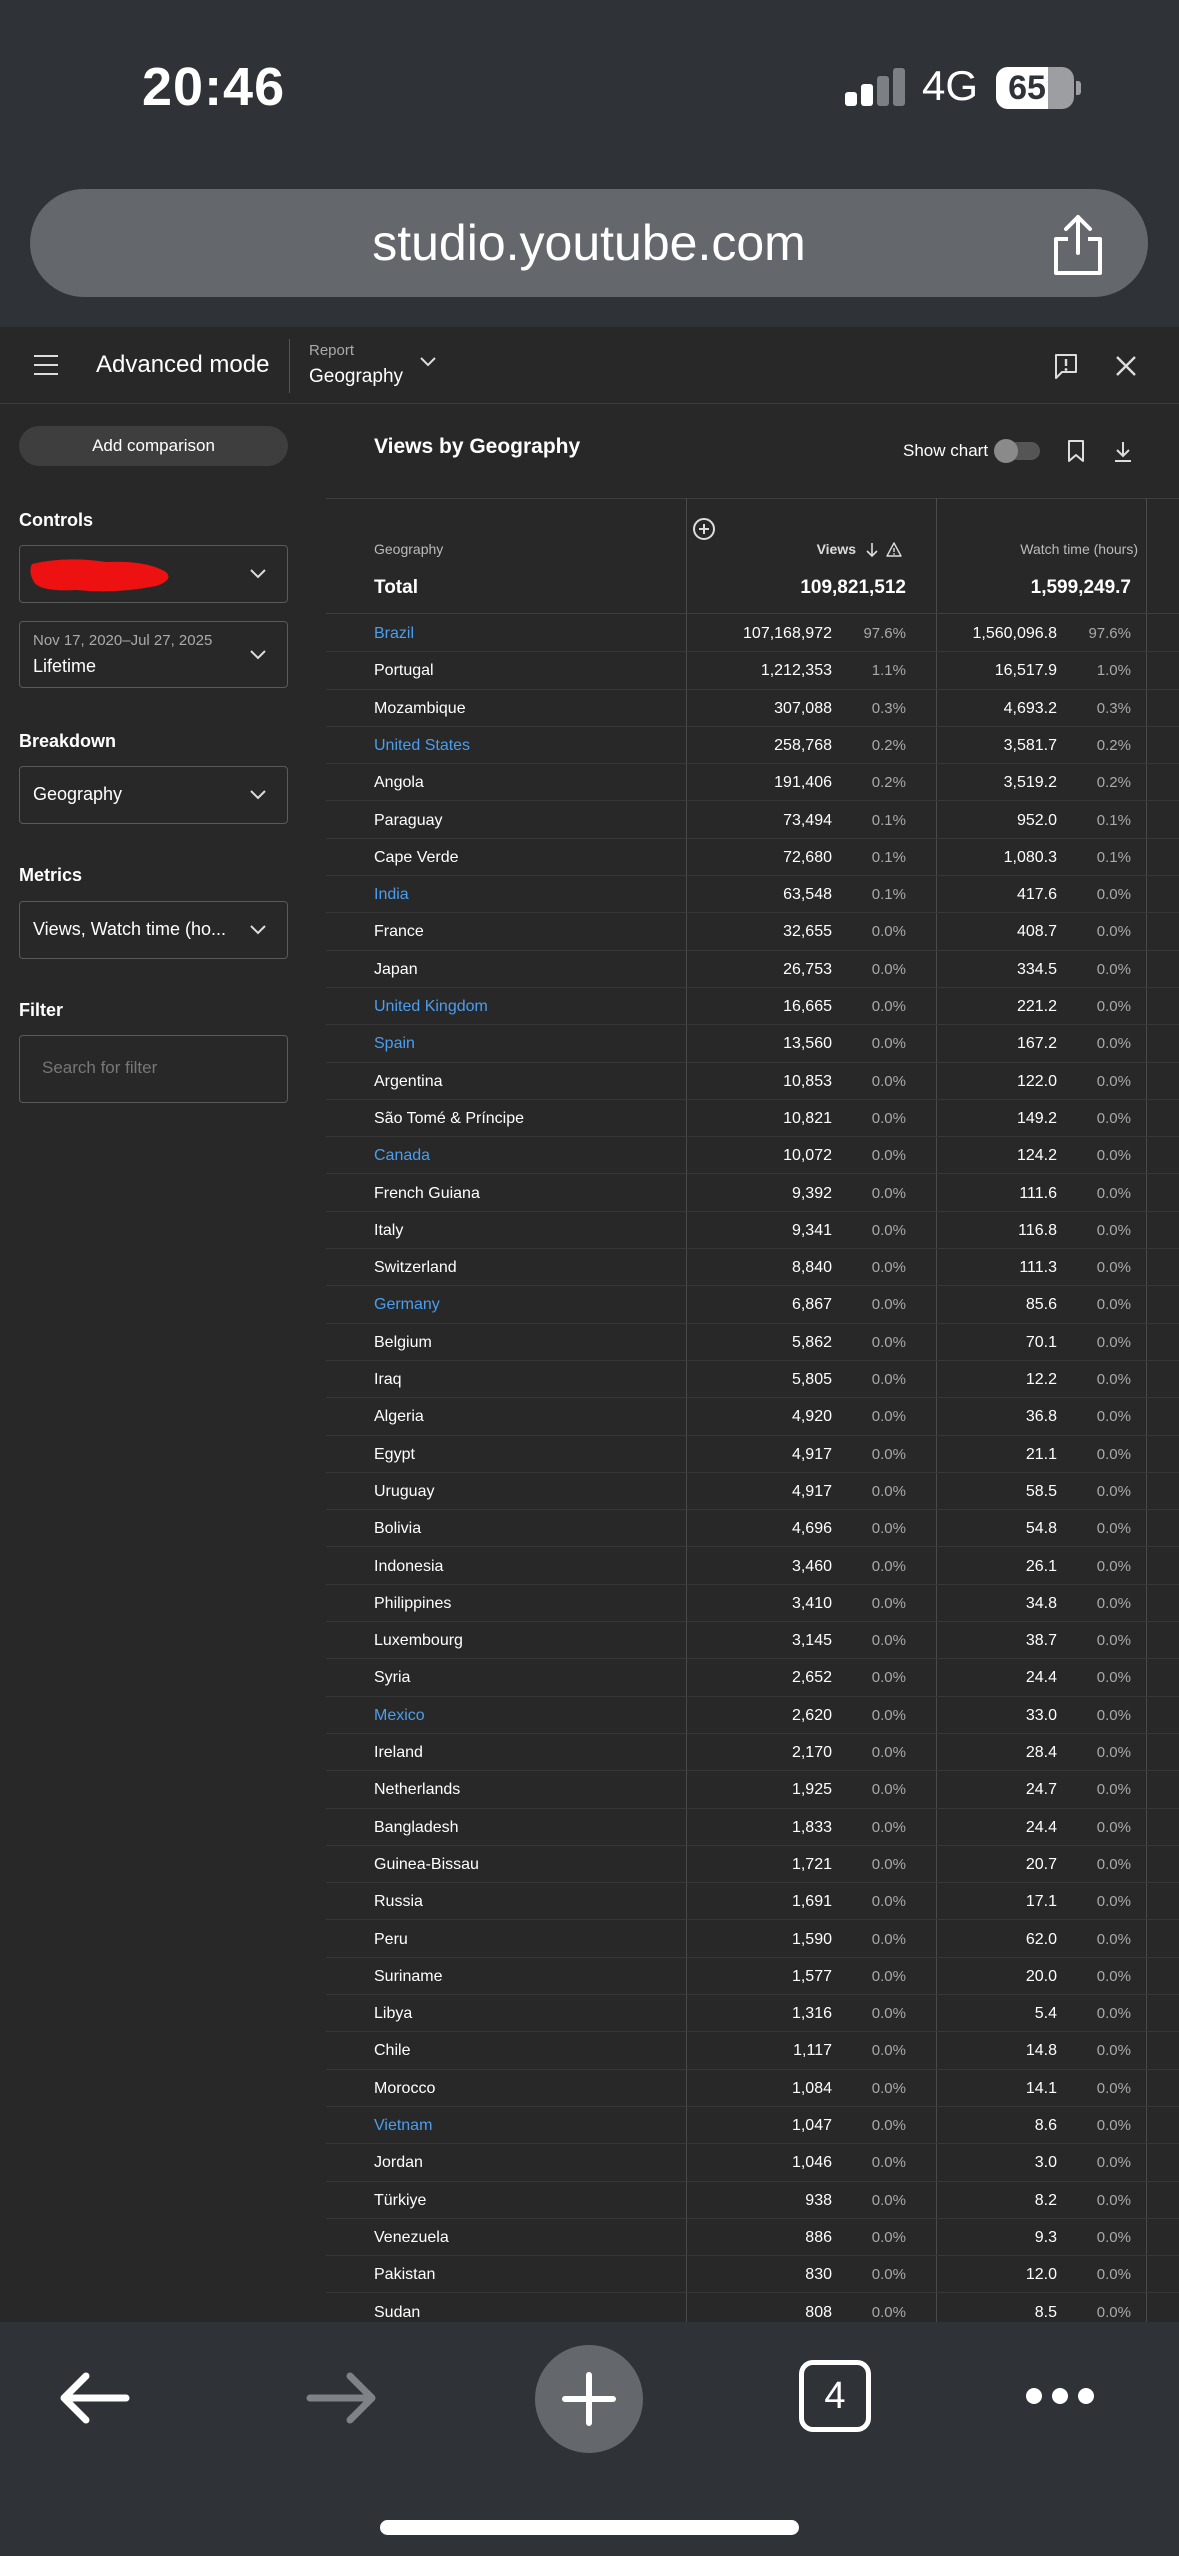  I want to click on filter-input: Search for filter, so click(153, 1069).